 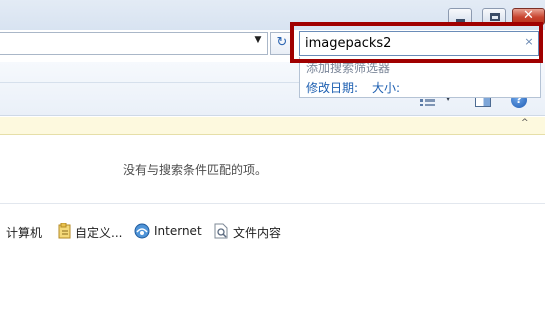 What do you see at coordinates (528, 15) in the screenshot?
I see `close-icon: ✕` at bounding box center [528, 15].